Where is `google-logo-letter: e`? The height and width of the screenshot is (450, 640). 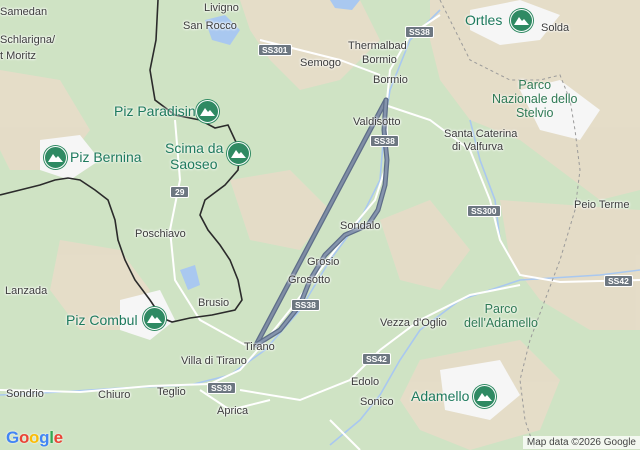 google-logo-letter: e is located at coordinates (58, 437).